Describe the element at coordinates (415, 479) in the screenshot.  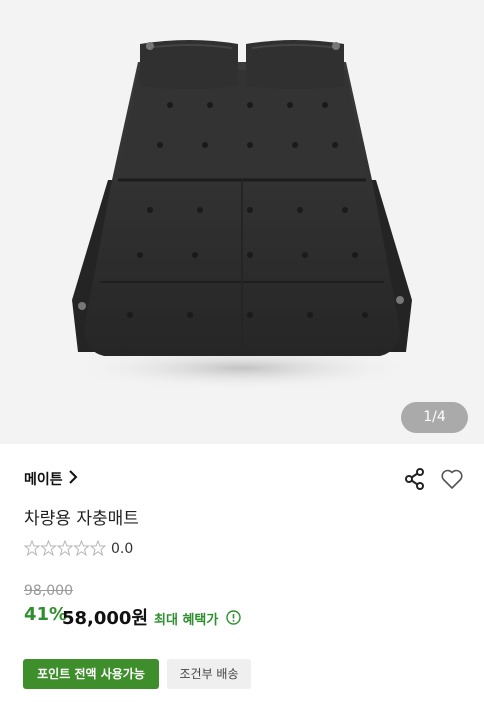
I see `share-icon` at that location.